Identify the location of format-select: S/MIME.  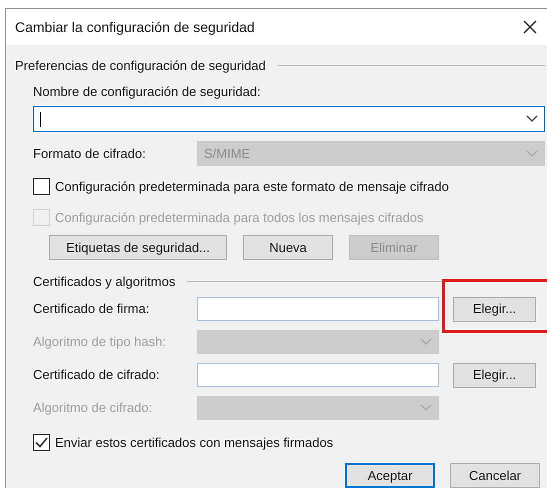
(371, 153).